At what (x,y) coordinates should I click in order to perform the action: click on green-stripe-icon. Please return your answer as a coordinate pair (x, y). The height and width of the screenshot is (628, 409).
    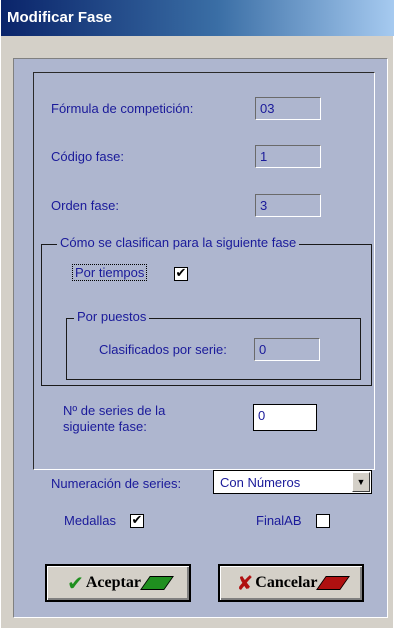
    Looking at the image, I should click on (157, 583).